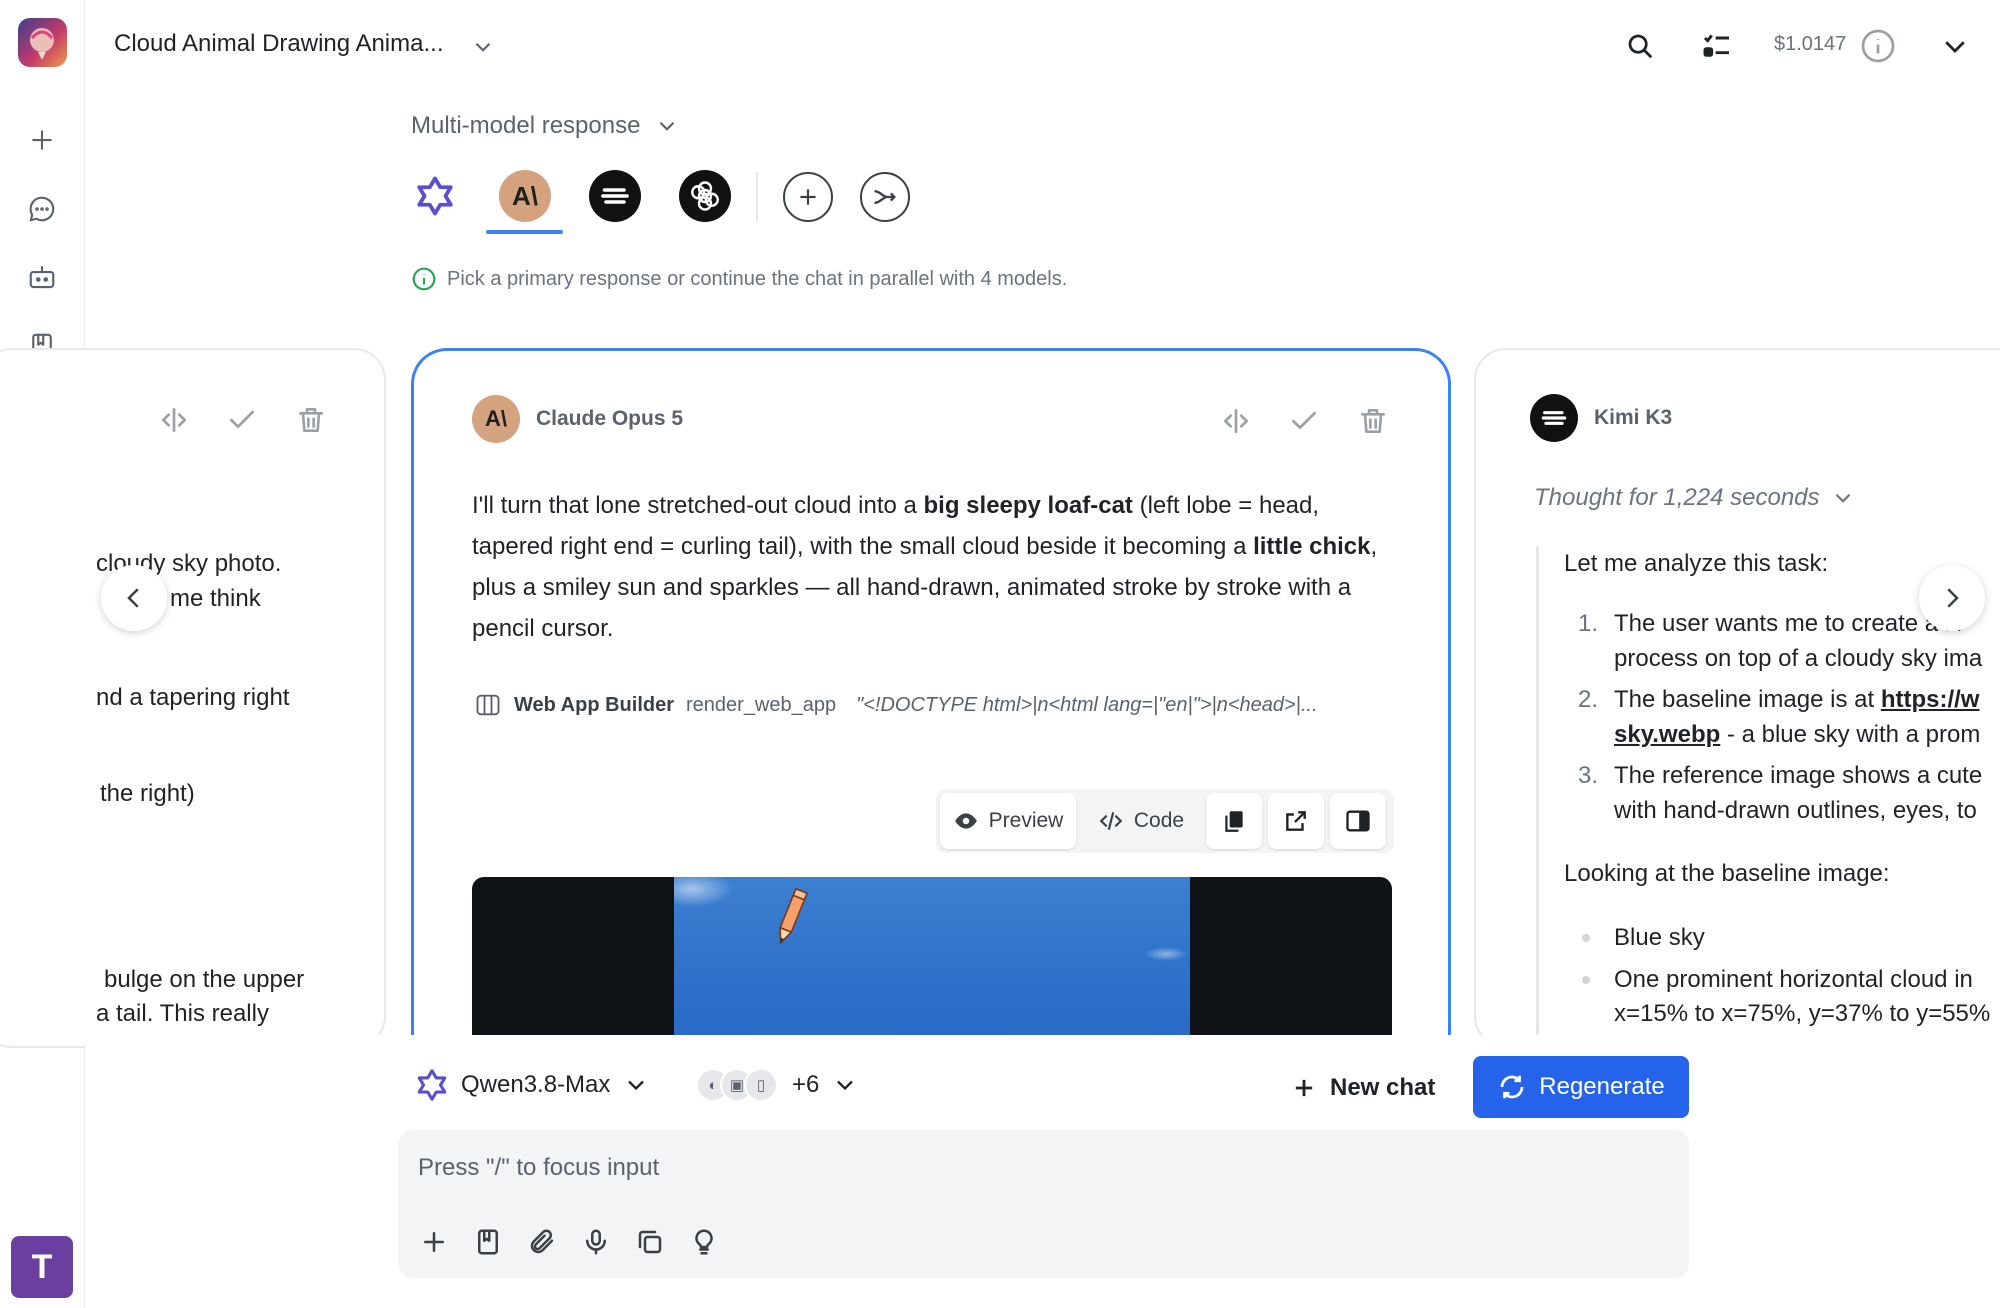 The height and width of the screenshot is (1308, 2000). I want to click on cost-display: $1.0147, so click(1810, 44).